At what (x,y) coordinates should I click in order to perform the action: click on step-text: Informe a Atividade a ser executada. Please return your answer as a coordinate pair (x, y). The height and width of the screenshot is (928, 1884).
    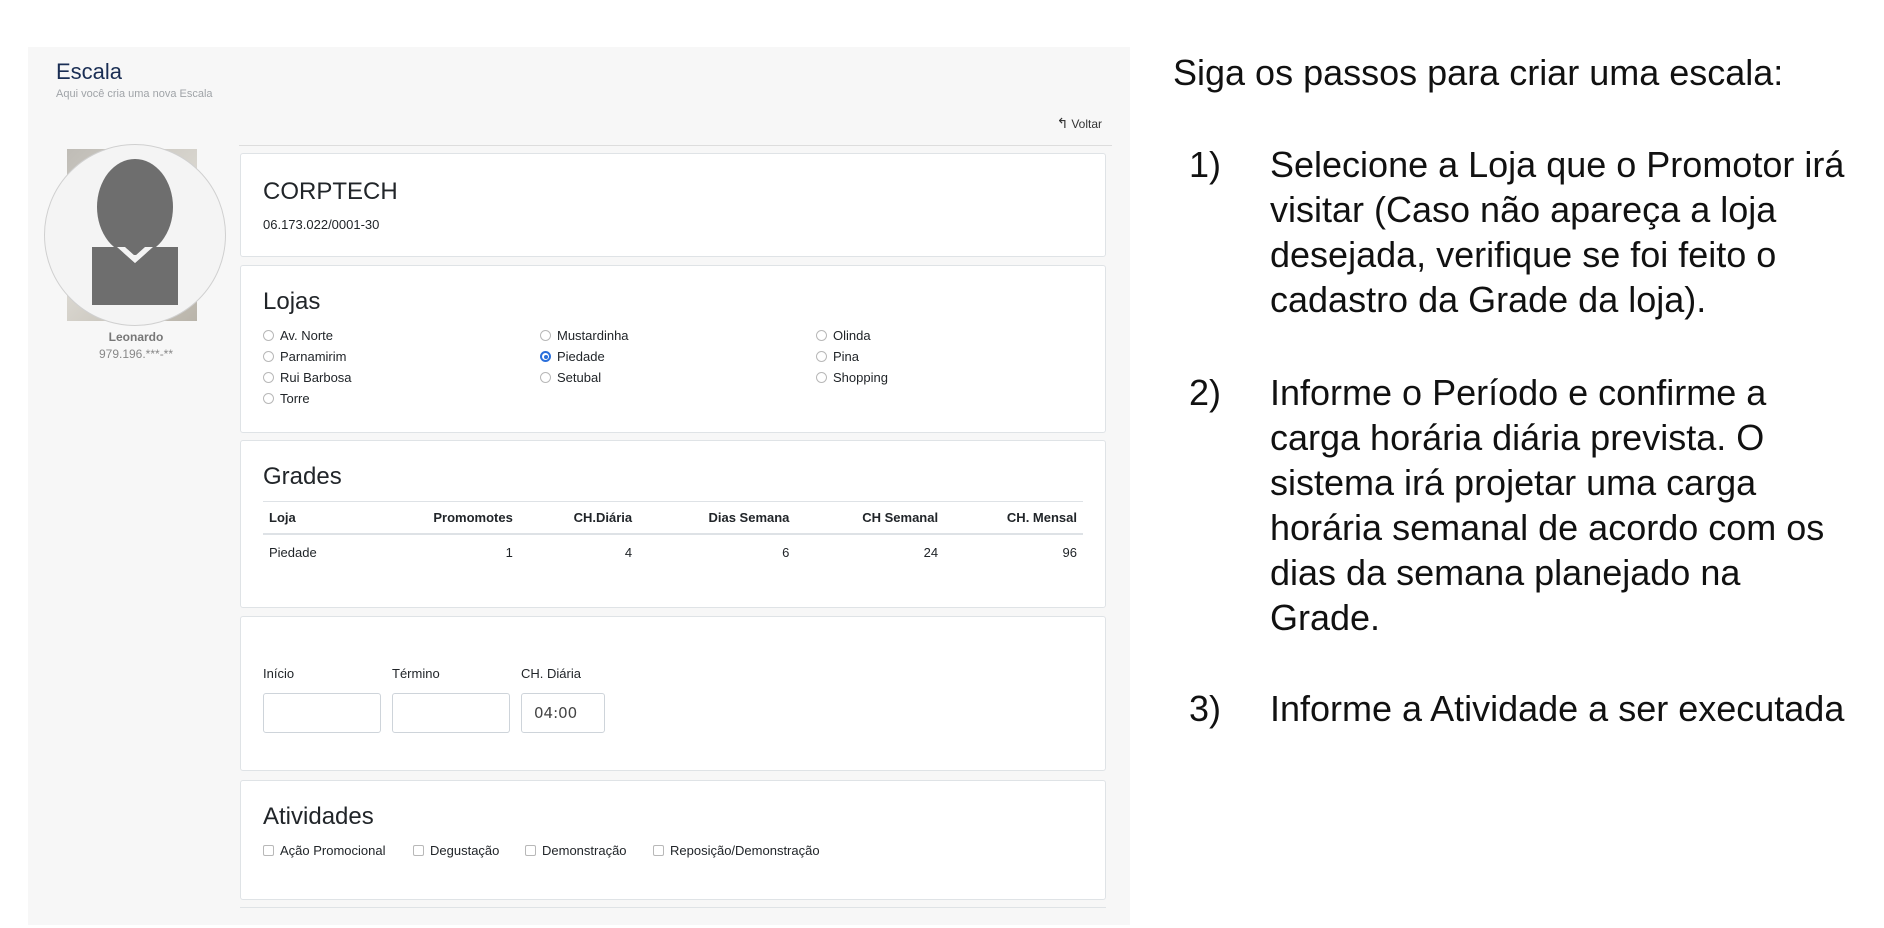
    Looking at the image, I should click on (1557, 708).